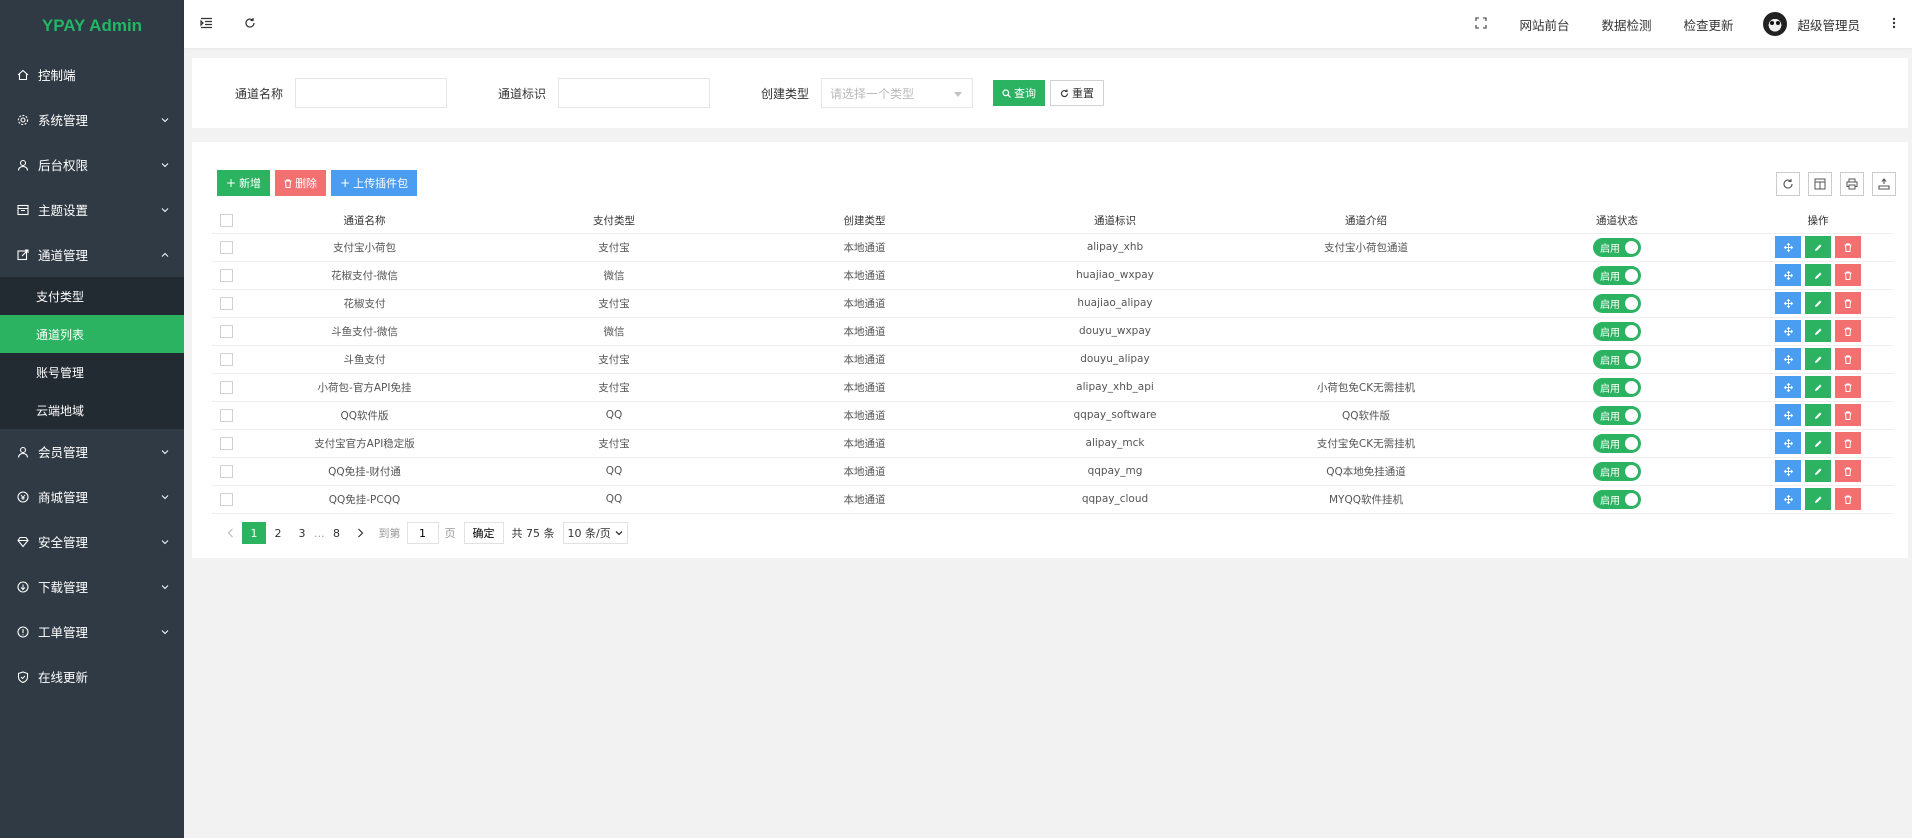 The width and height of the screenshot is (1912, 838). Describe the element at coordinates (422, 533) in the screenshot. I see `goto-page-input` at that location.